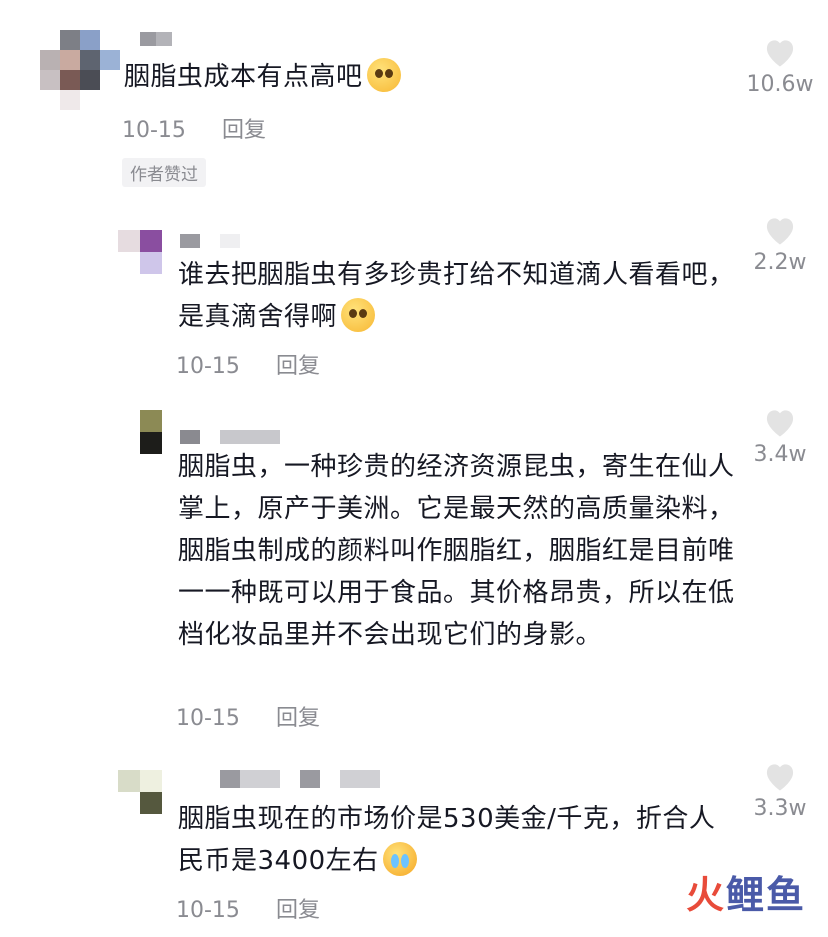 This screenshot has width=828, height=937. What do you see at coordinates (447, 840) in the screenshot?
I see `comment-text: 胭脂虫现在的市场价是530美金/千克，折合人民币是3400左右` at bounding box center [447, 840].